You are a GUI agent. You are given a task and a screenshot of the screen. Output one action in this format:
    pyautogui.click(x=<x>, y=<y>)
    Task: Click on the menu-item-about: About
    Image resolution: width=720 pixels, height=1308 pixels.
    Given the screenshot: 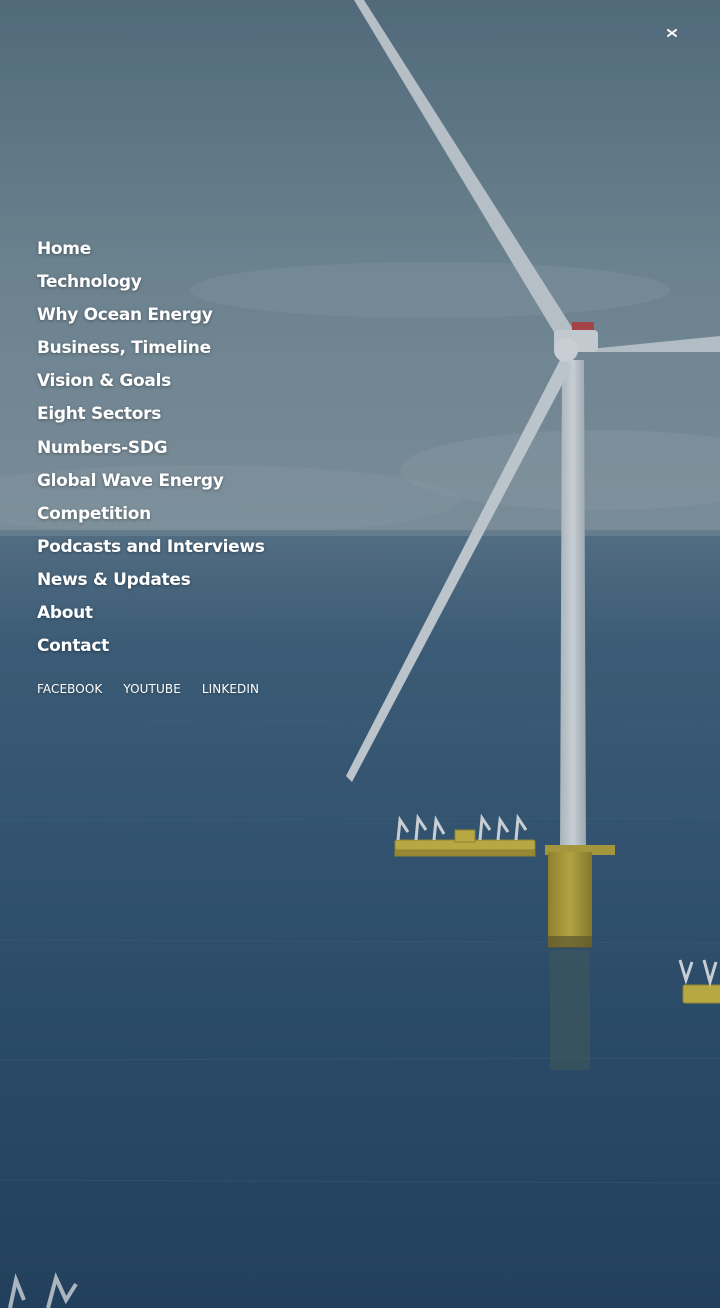 What is the action you would take?
    pyautogui.click(x=151, y=612)
    